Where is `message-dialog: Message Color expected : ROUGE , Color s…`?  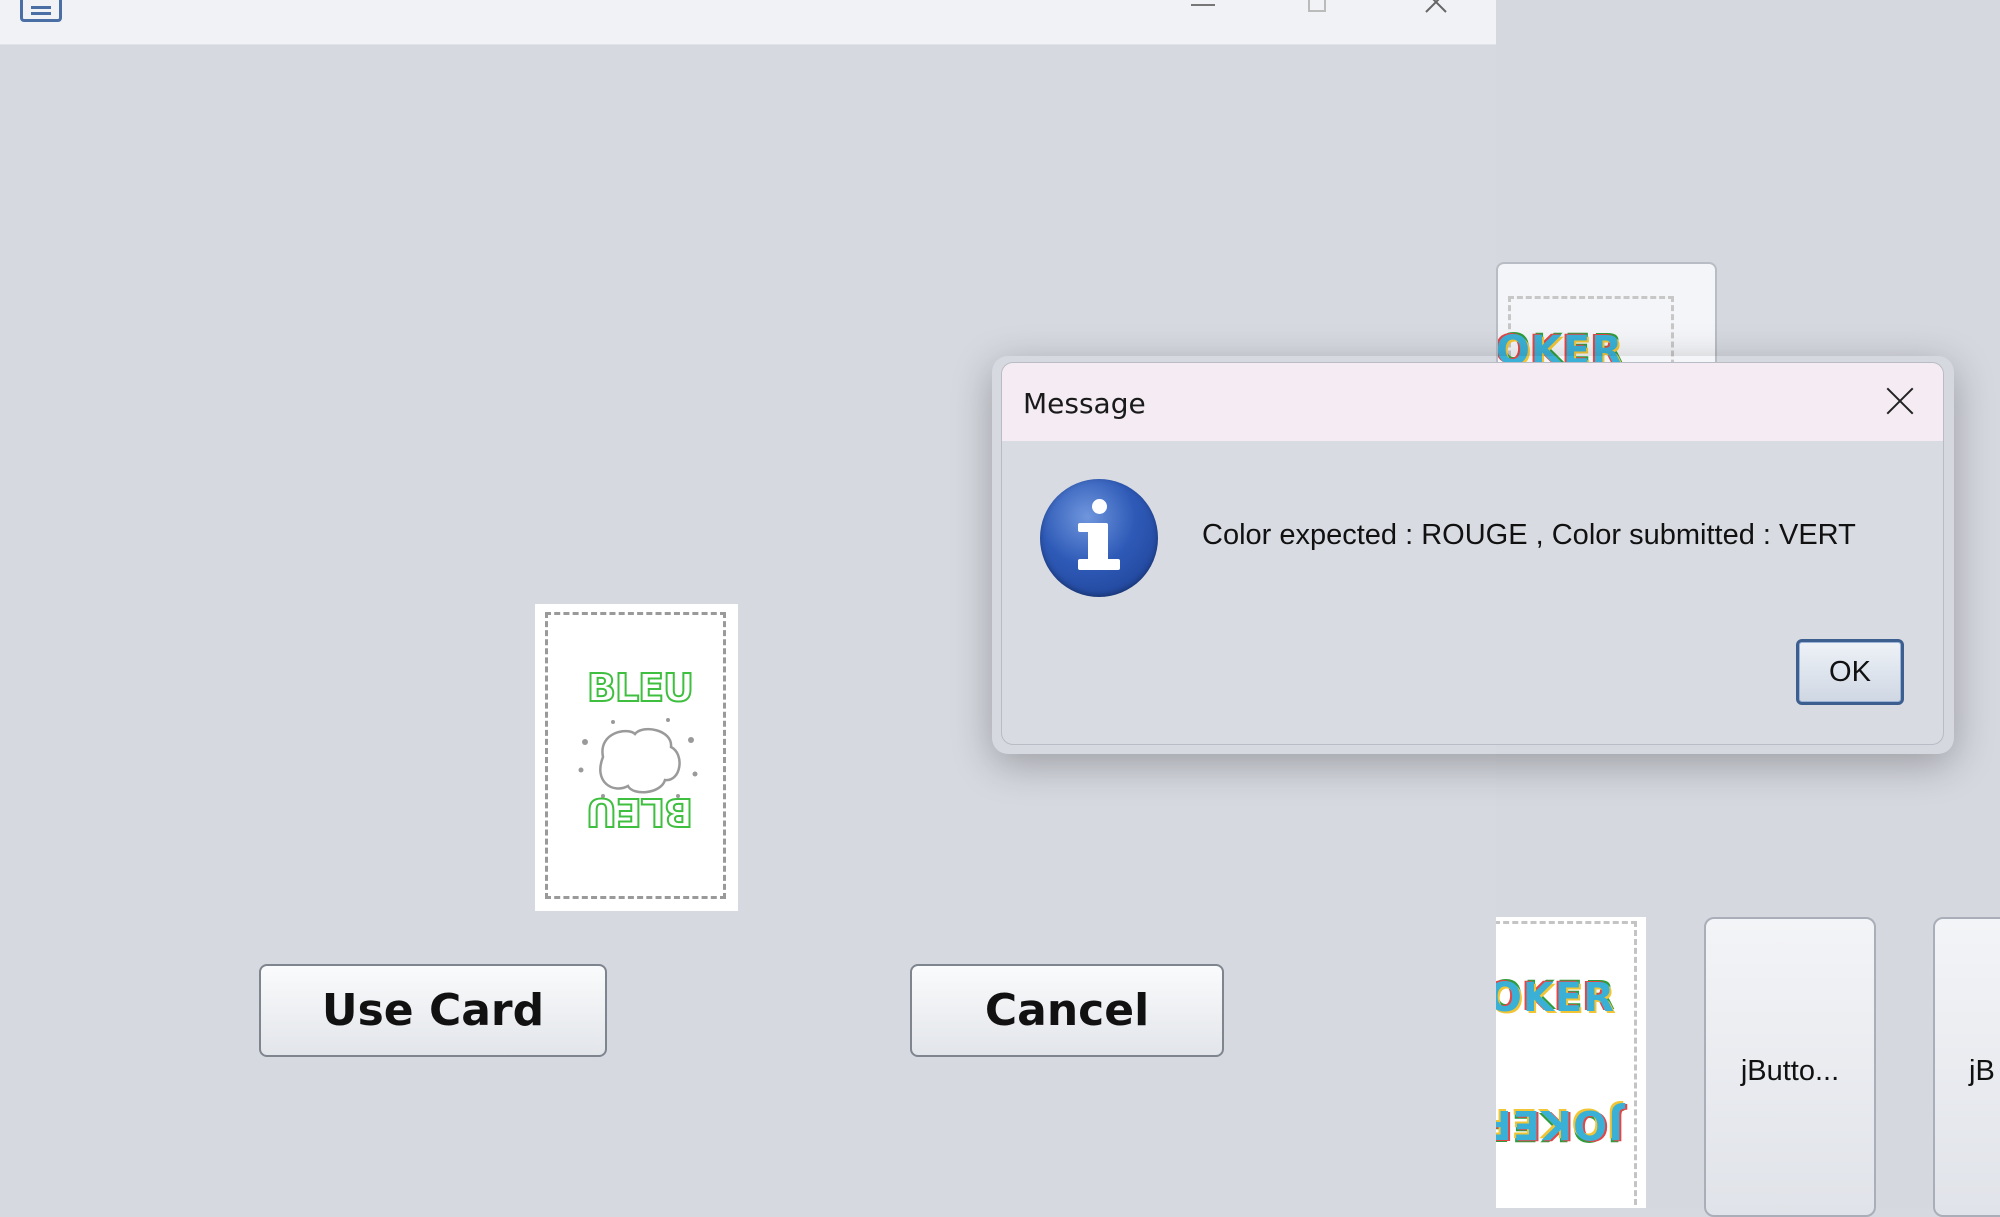 message-dialog: Message Color expected : ROUGE , Color s… is located at coordinates (1472, 553).